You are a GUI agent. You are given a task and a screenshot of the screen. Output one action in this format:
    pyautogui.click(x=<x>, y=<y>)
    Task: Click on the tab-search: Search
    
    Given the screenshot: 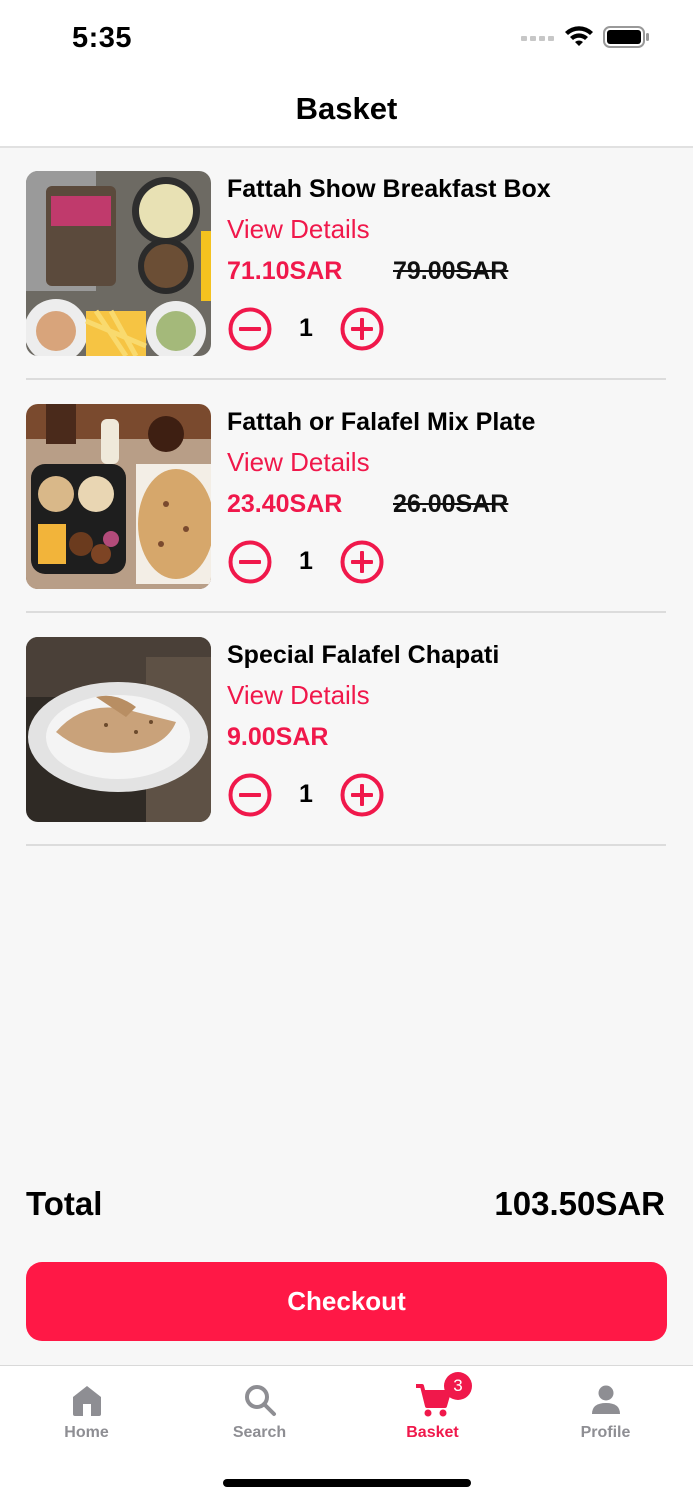 What is the action you would take?
    pyautogui.click(x=259, y=1416)
    